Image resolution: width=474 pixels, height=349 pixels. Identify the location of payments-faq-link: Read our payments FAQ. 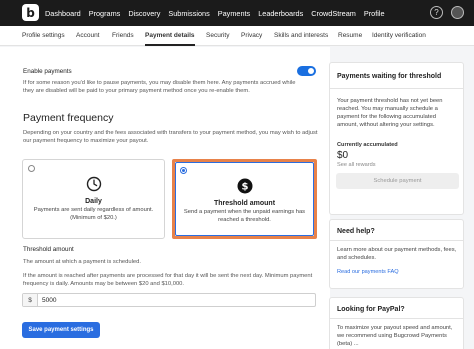
(368, 272).